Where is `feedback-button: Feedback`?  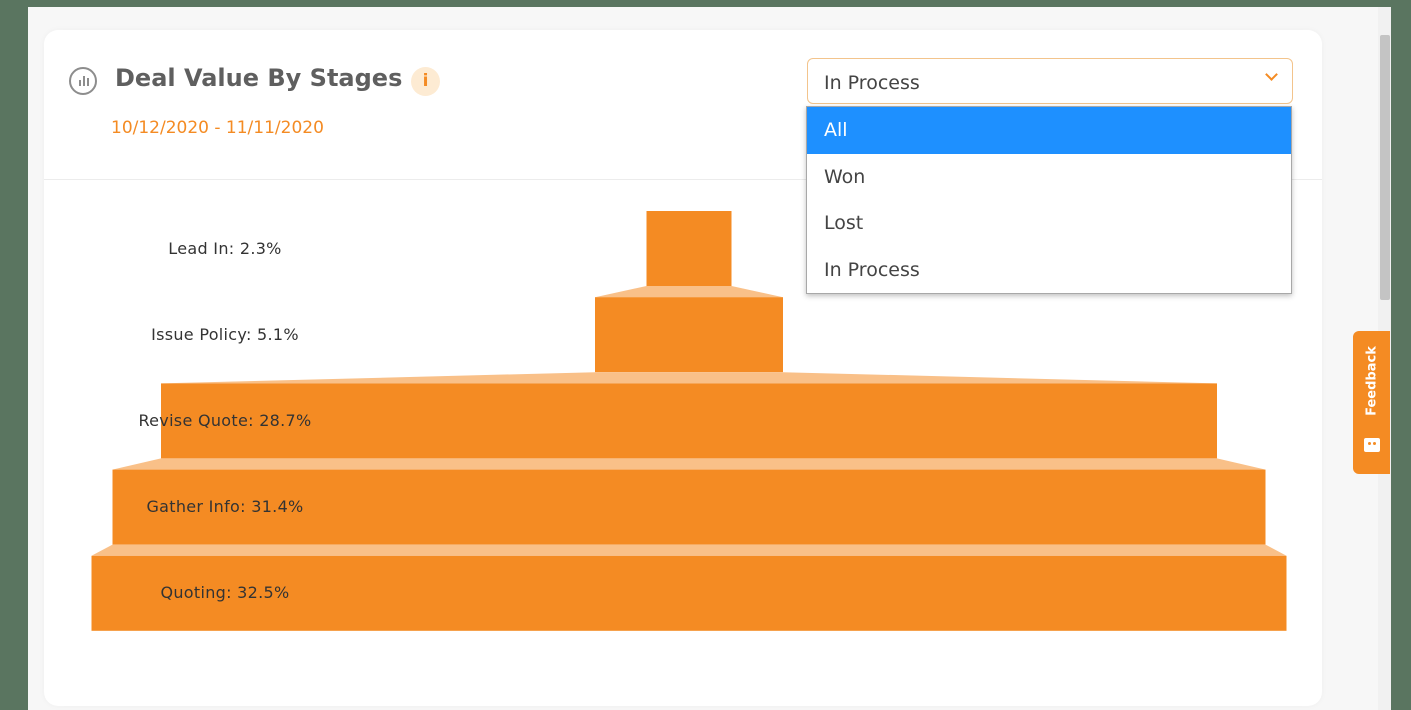 feedback-button: Feedback is located at coordinates (1371, 402).